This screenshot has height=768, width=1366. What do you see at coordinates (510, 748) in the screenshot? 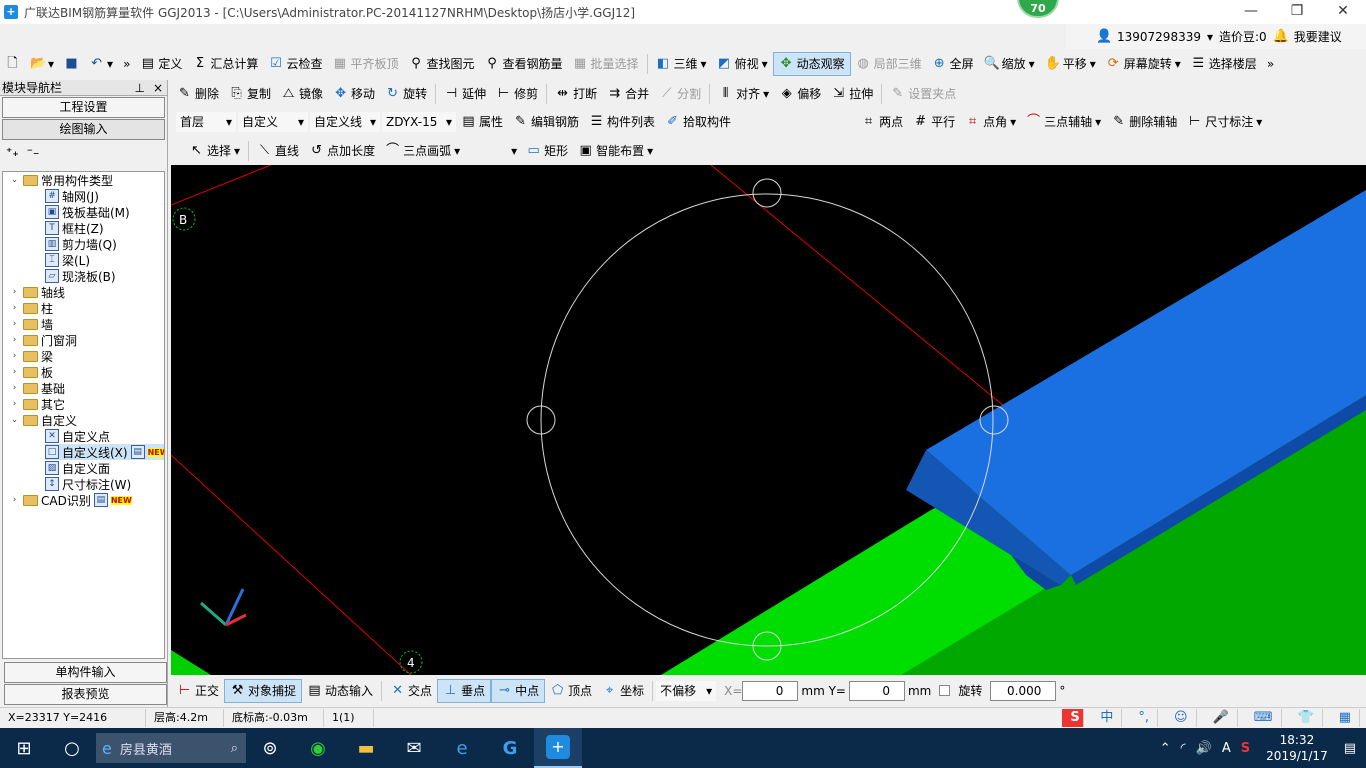
I see `glodon-app-icon: G` at bounding box center [510, 748].